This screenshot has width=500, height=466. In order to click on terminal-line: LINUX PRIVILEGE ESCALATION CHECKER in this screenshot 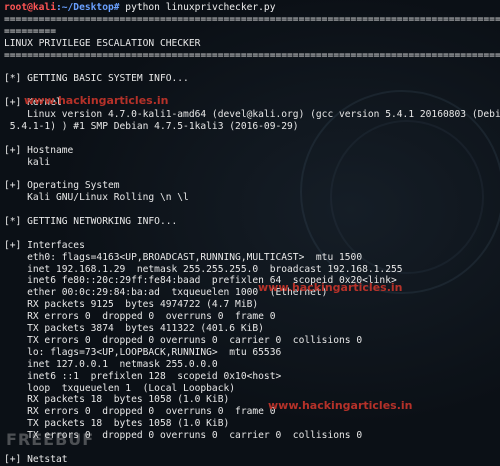, I will do `click(102, 43)`.